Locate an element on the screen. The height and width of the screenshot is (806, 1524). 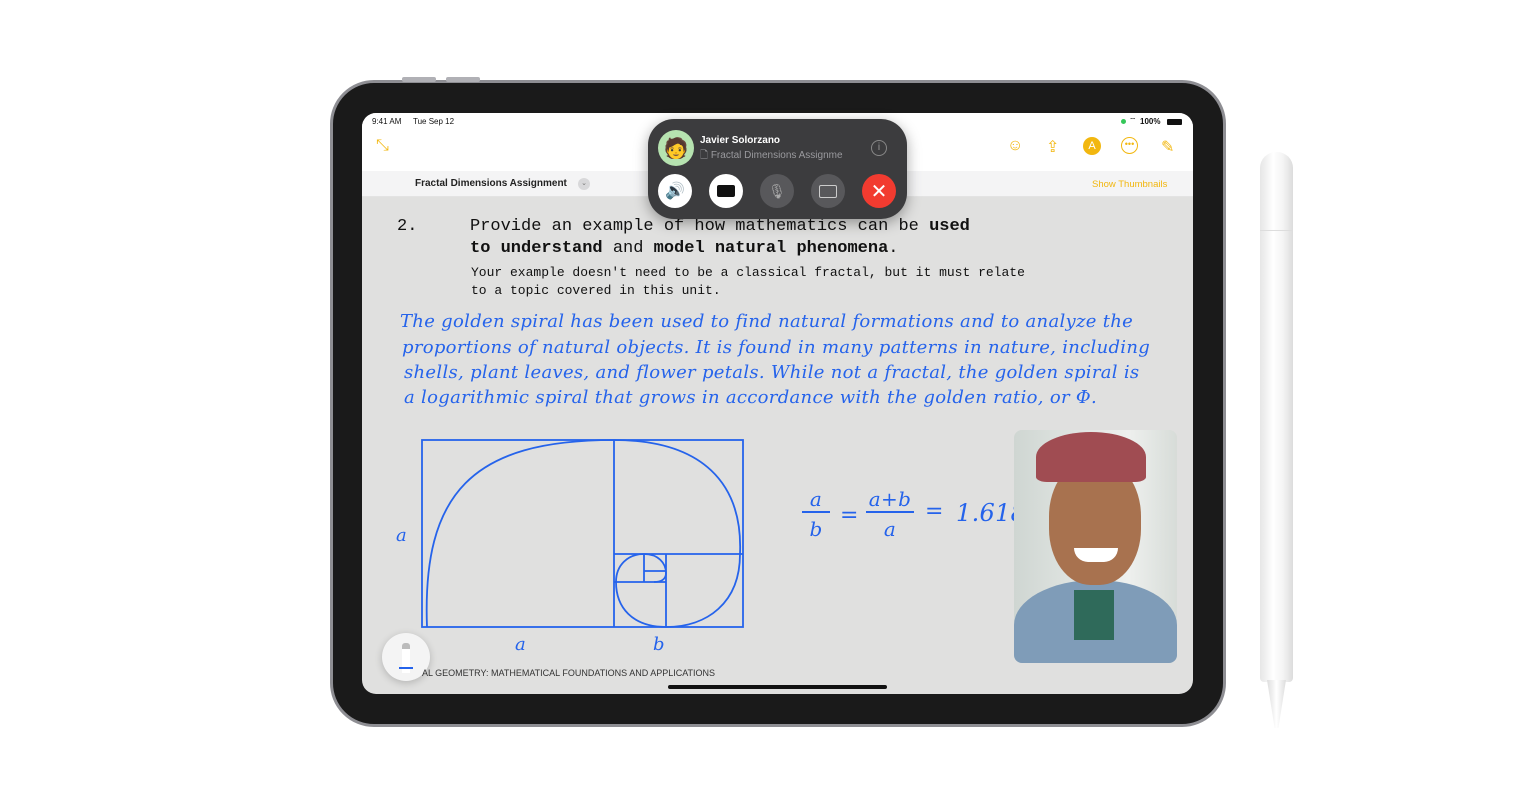
caller-name: Javier Solorzano is located at coordinates (740, 140).